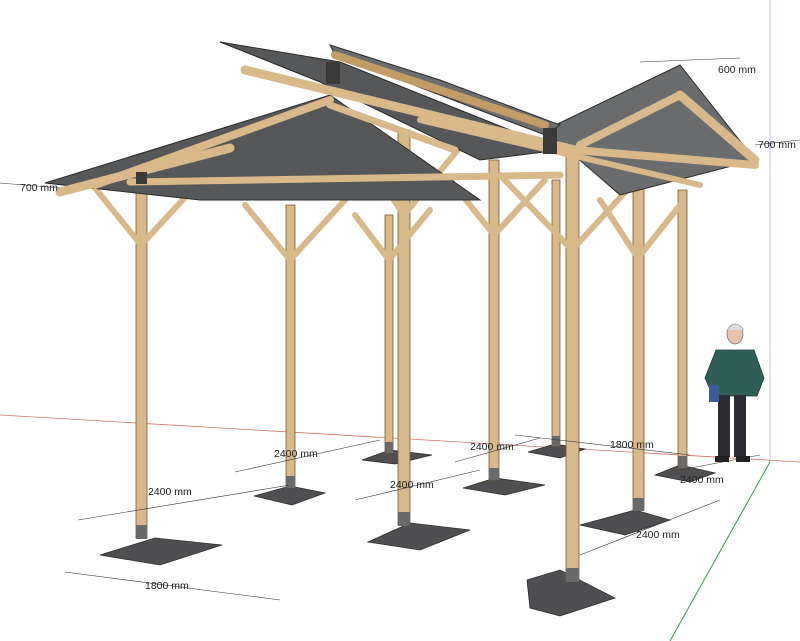  I want to click on person-shoe-right, so click(743, 459).